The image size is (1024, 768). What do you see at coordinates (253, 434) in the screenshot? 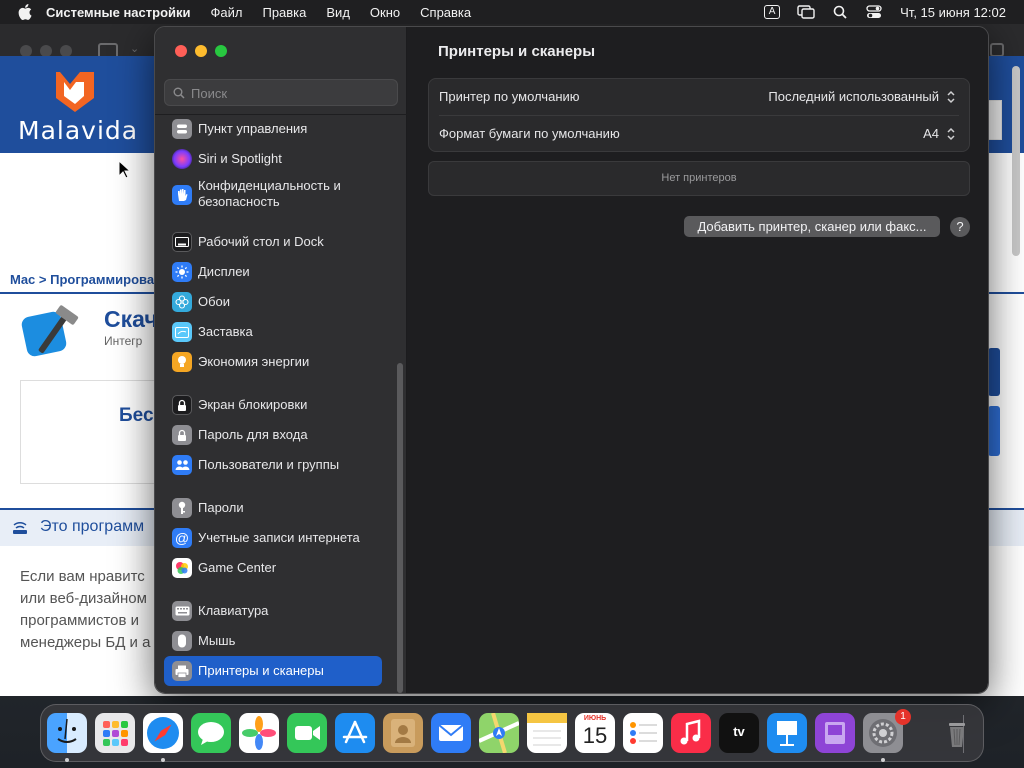
I see `sidebar-item-label: Пароль для входа` at bounding box center [253, 434].